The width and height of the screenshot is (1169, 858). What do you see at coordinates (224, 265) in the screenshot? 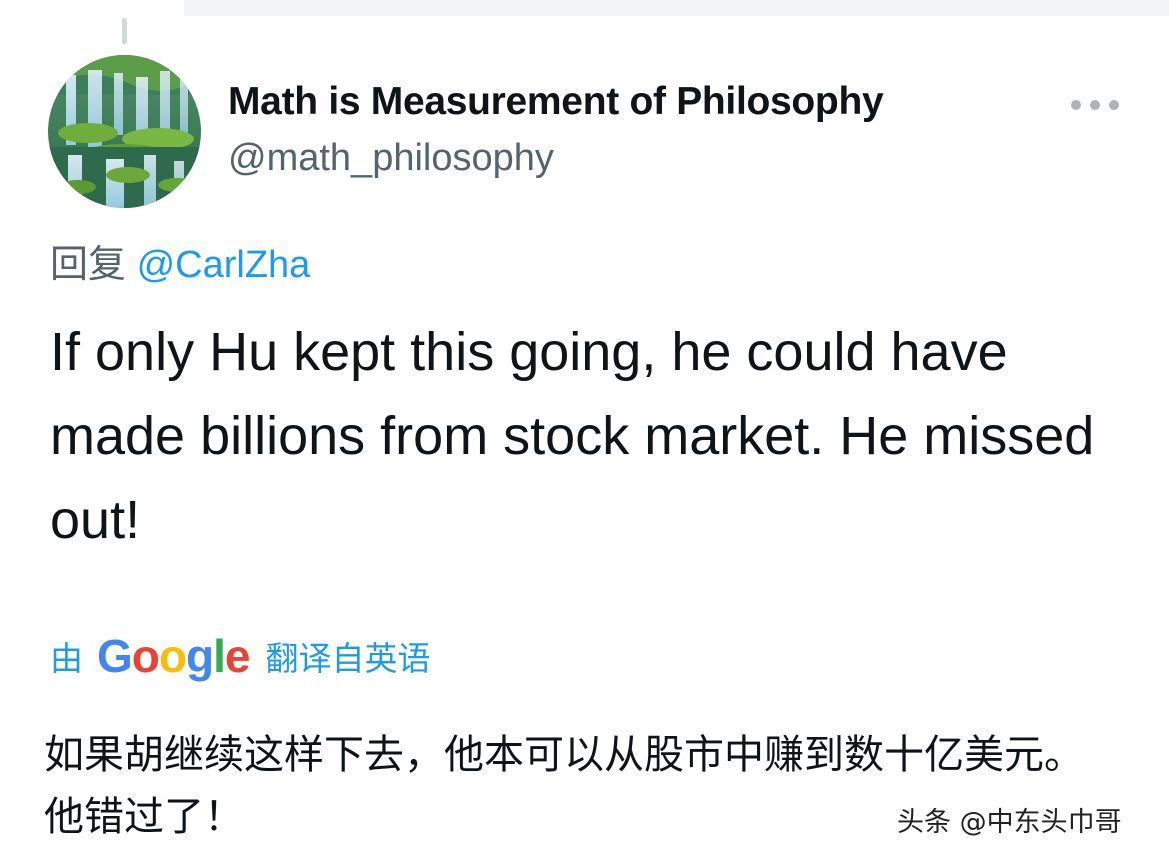
I see `reply-mention-link: @CarlZha` at bounding box center [224, 265].